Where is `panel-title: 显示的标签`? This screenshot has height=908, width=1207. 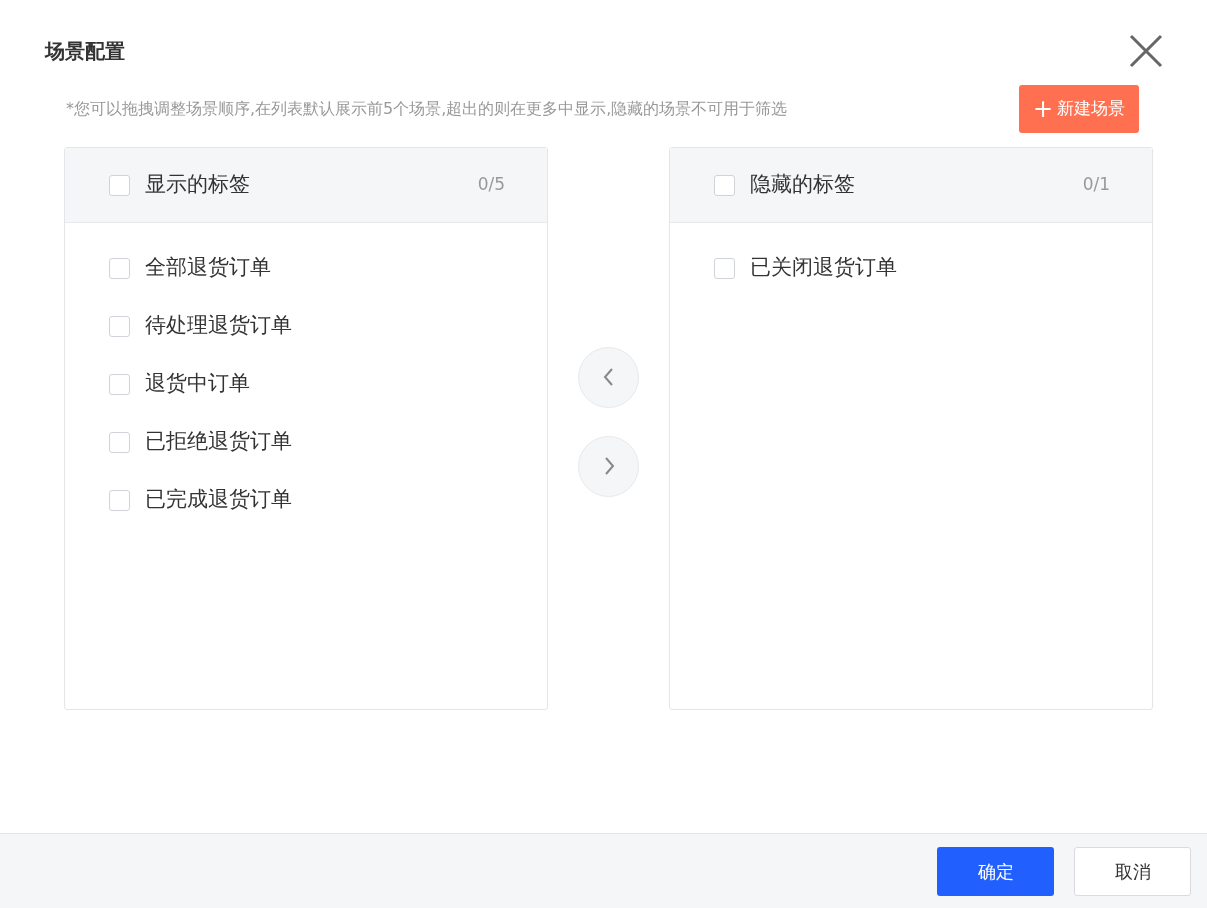
panel-title: 显示的标签 is located at coordinates (197, 185).